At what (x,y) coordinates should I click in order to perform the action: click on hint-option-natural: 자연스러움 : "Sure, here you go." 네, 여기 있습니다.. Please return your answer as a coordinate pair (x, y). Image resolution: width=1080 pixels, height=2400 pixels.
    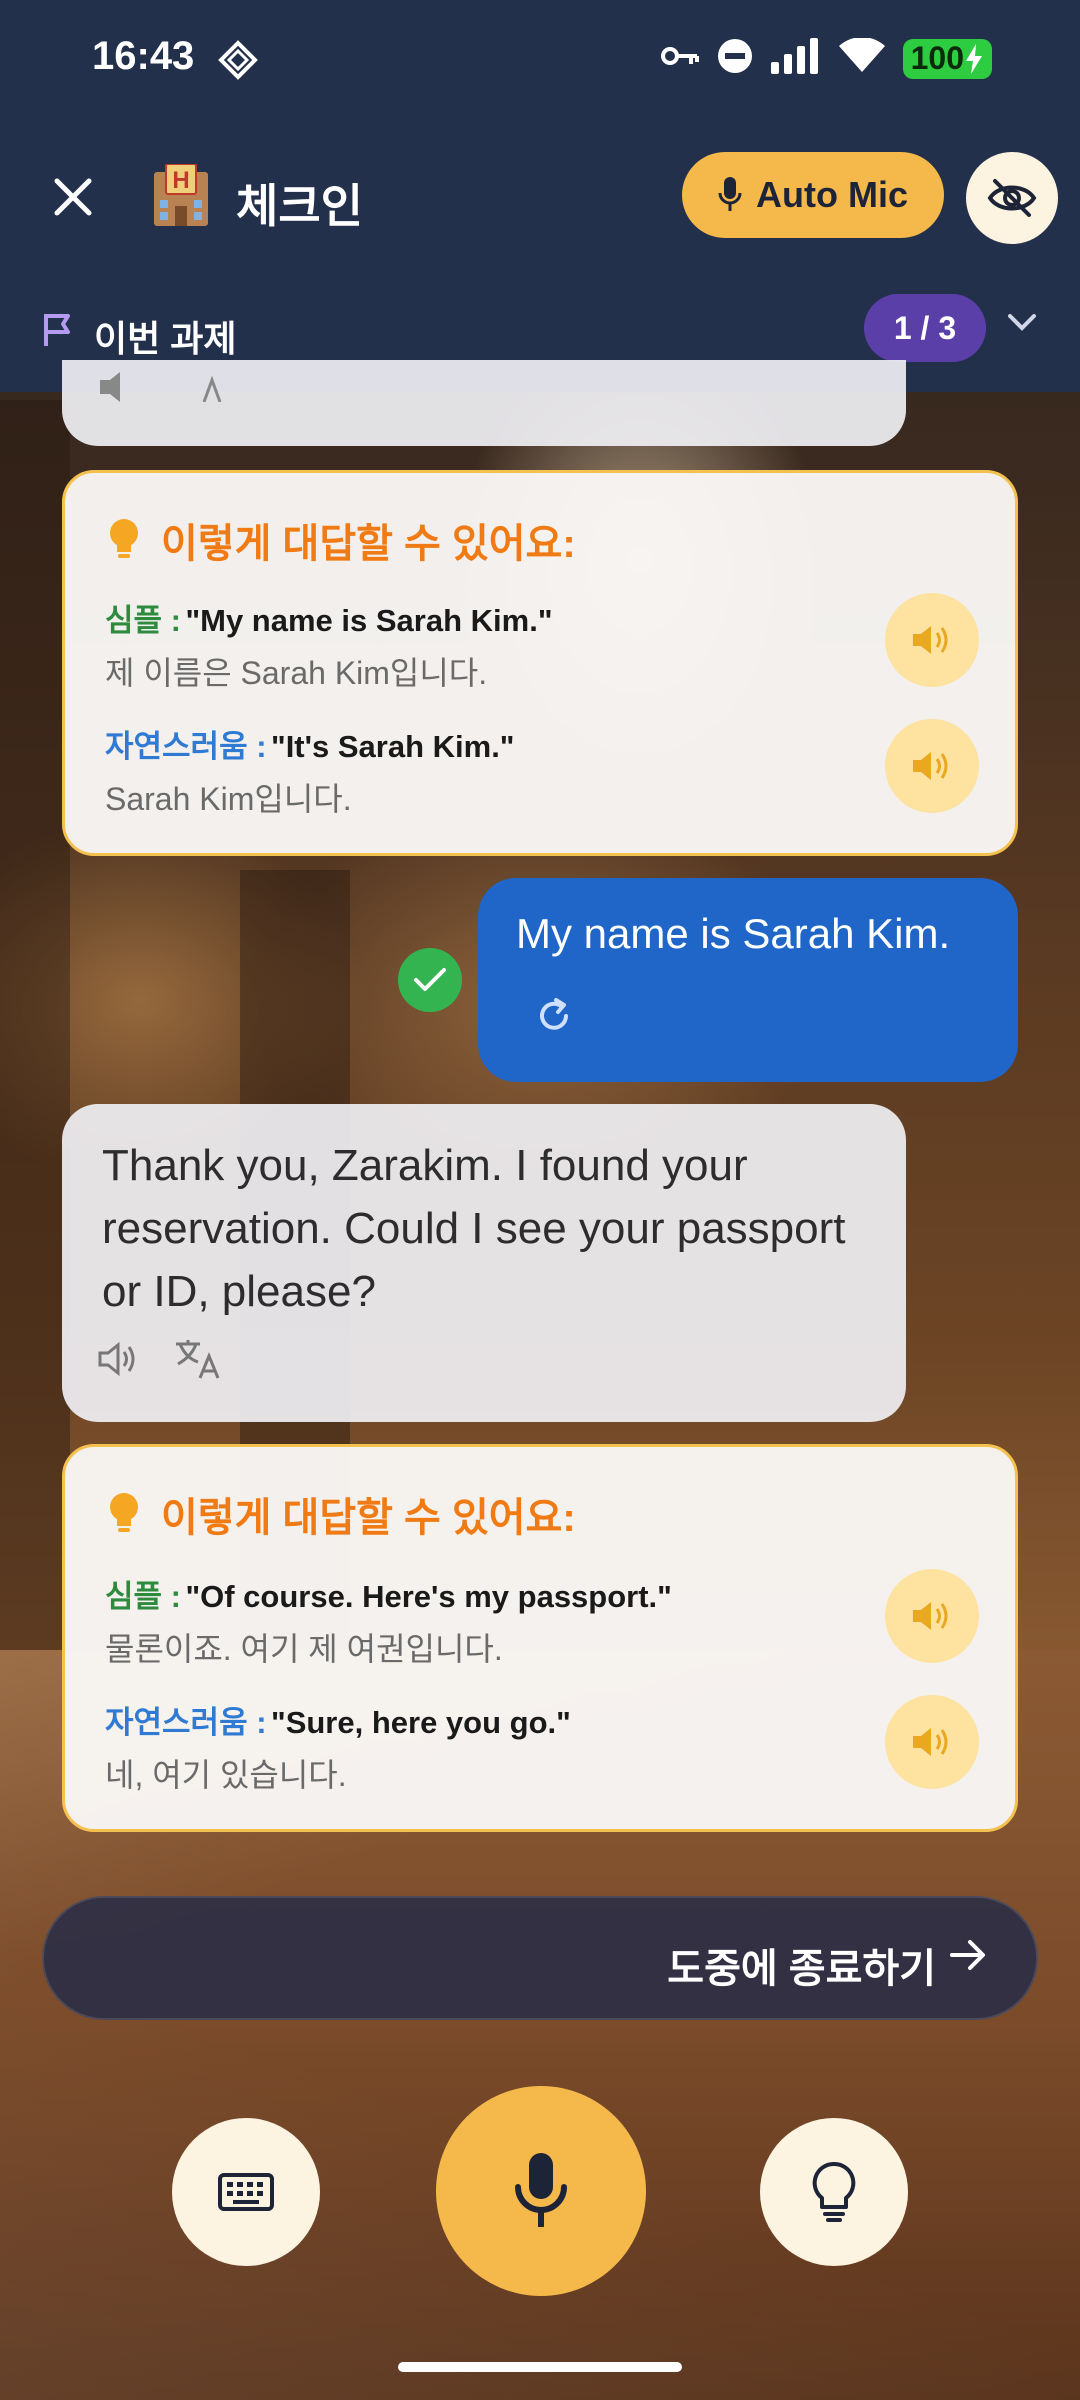
    Looking at the image, I should click on (338, 1746).